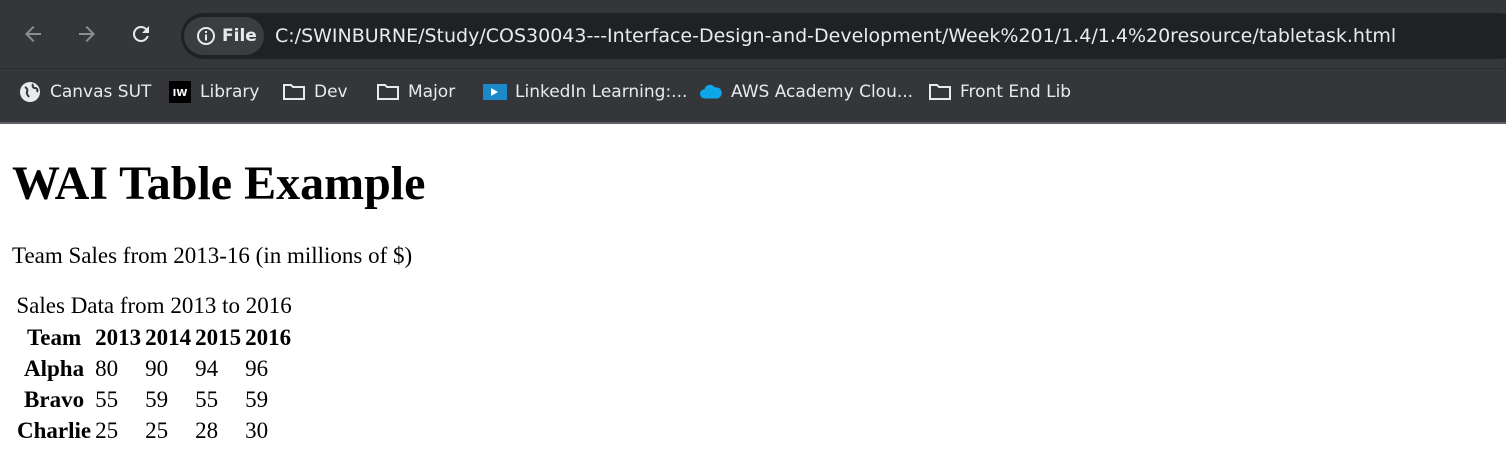 Image resolution: width=1506 pixels, height=465 pixels. What do you see at coordinates (219, 183) in the screenshot?
I see `page-title: WAI Table Example` at bounding box center [219, 183].